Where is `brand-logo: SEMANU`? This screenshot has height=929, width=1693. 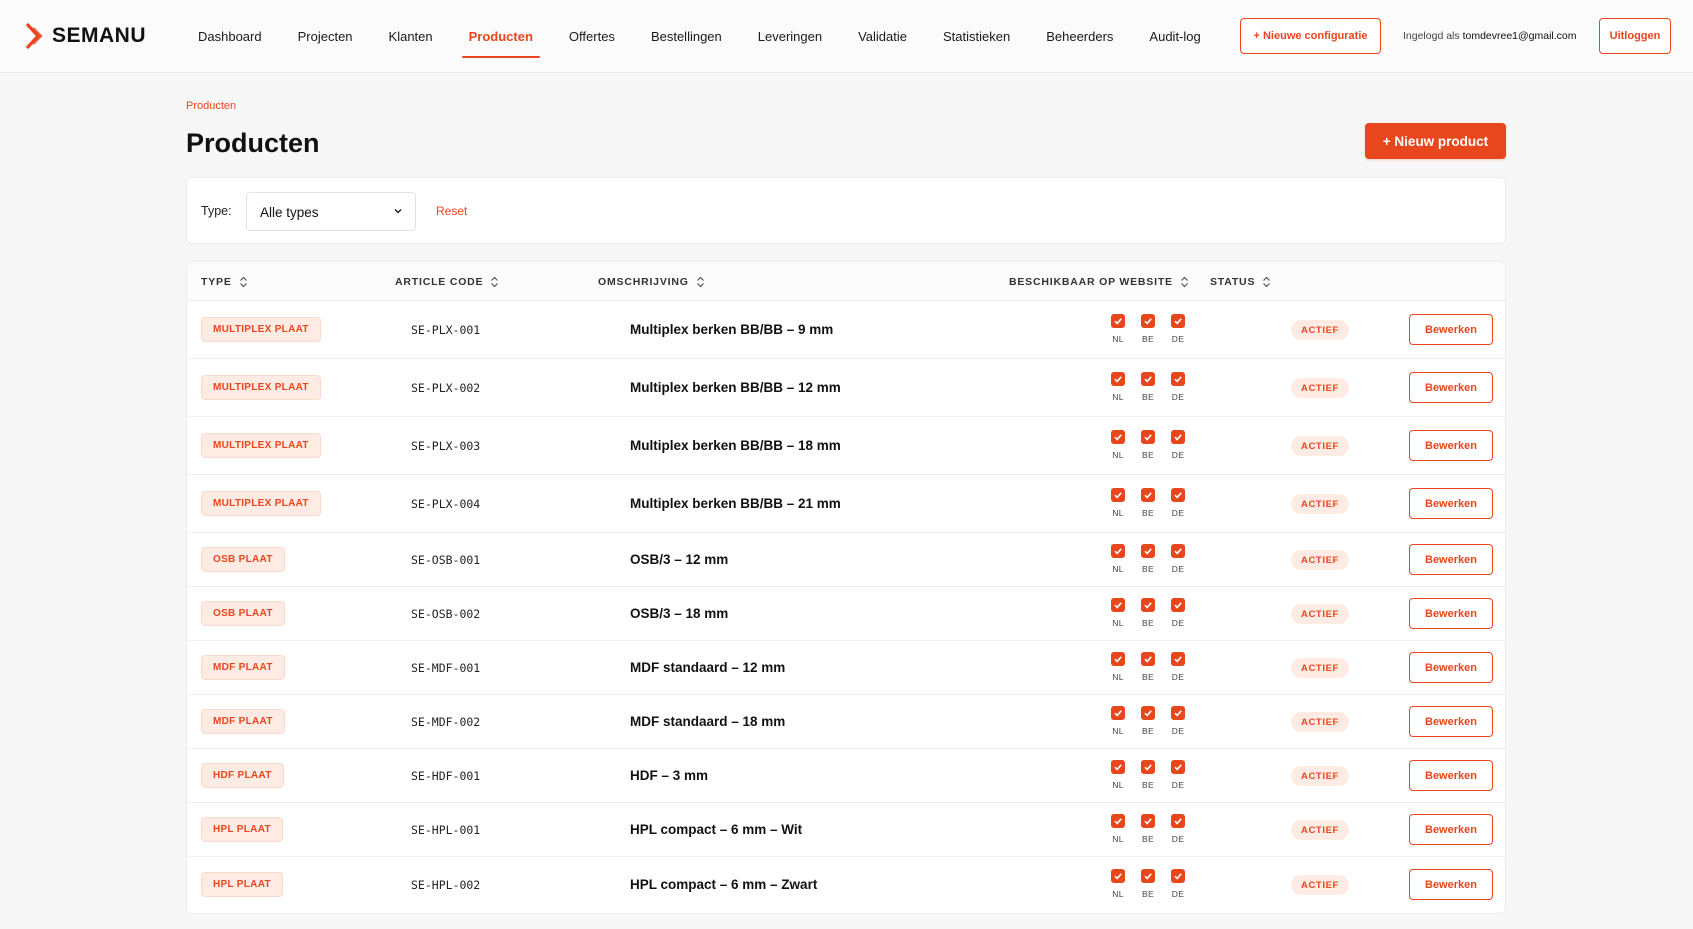 brand-logo: SEMANU is located at coordinates (85, 36).